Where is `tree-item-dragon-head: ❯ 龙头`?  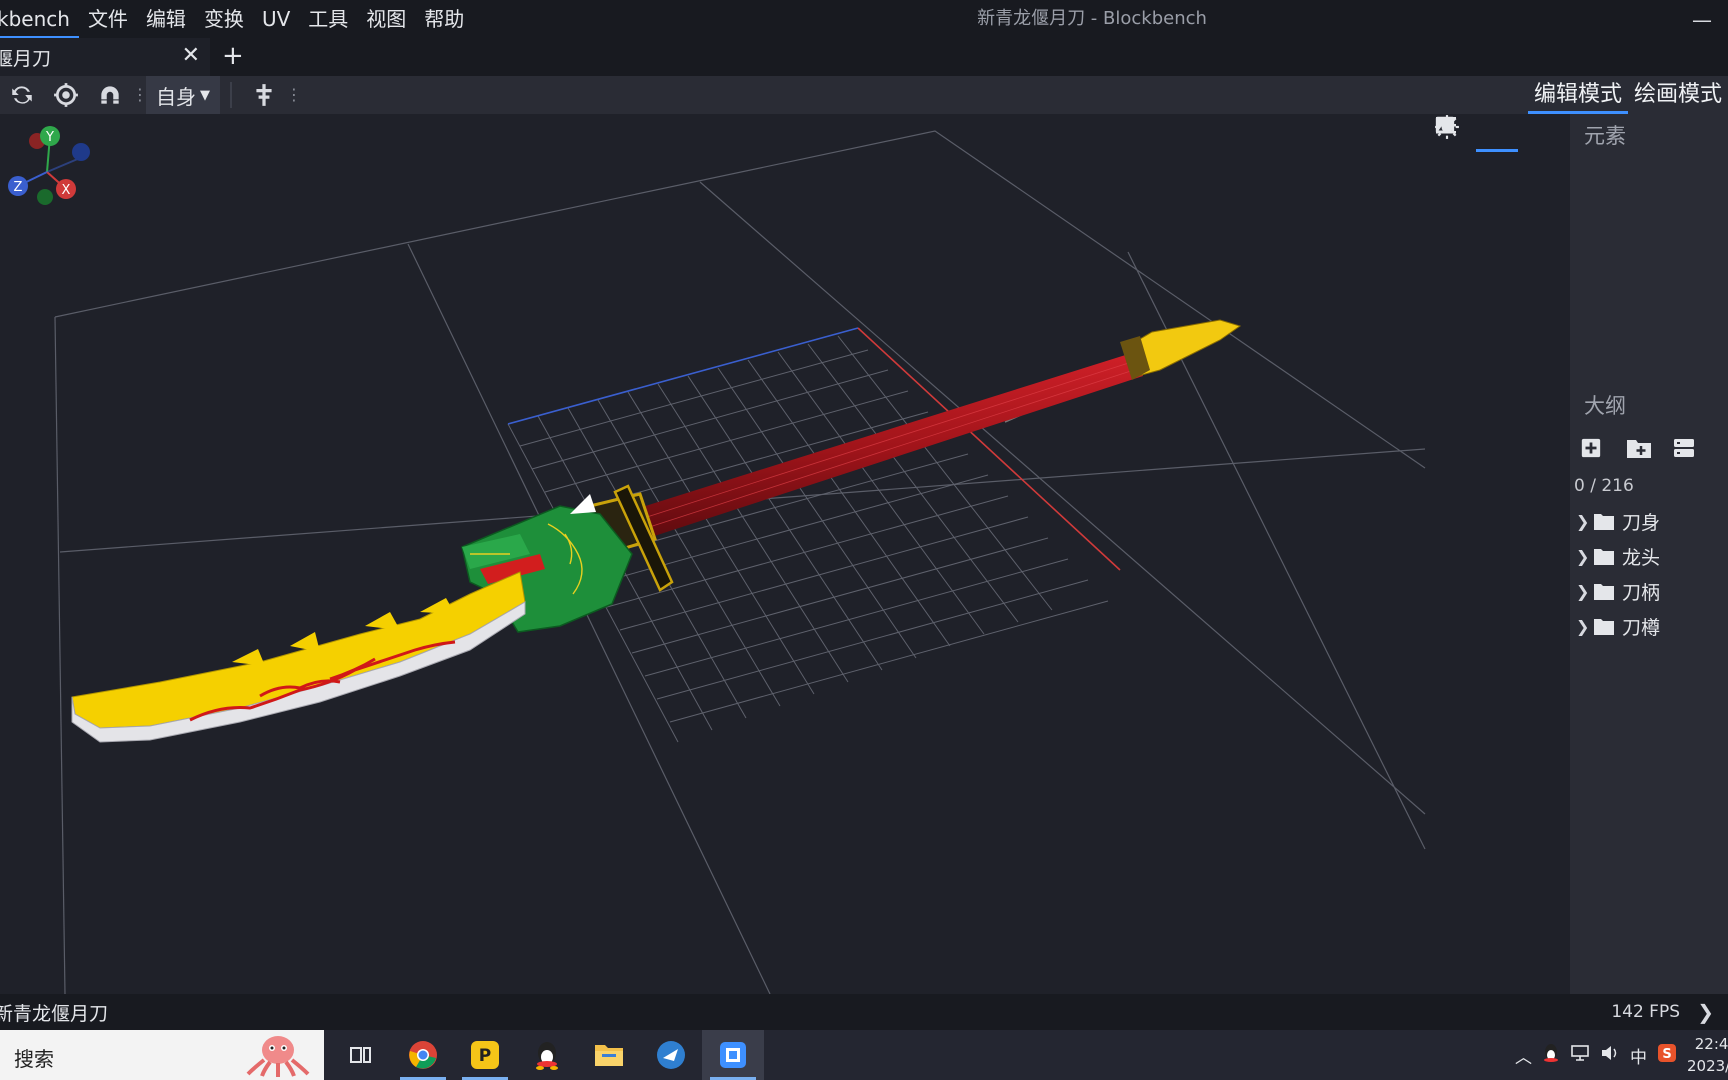 tree-item-dragon-head: ❯ 龙头 is located at coordinates (1649, 556).